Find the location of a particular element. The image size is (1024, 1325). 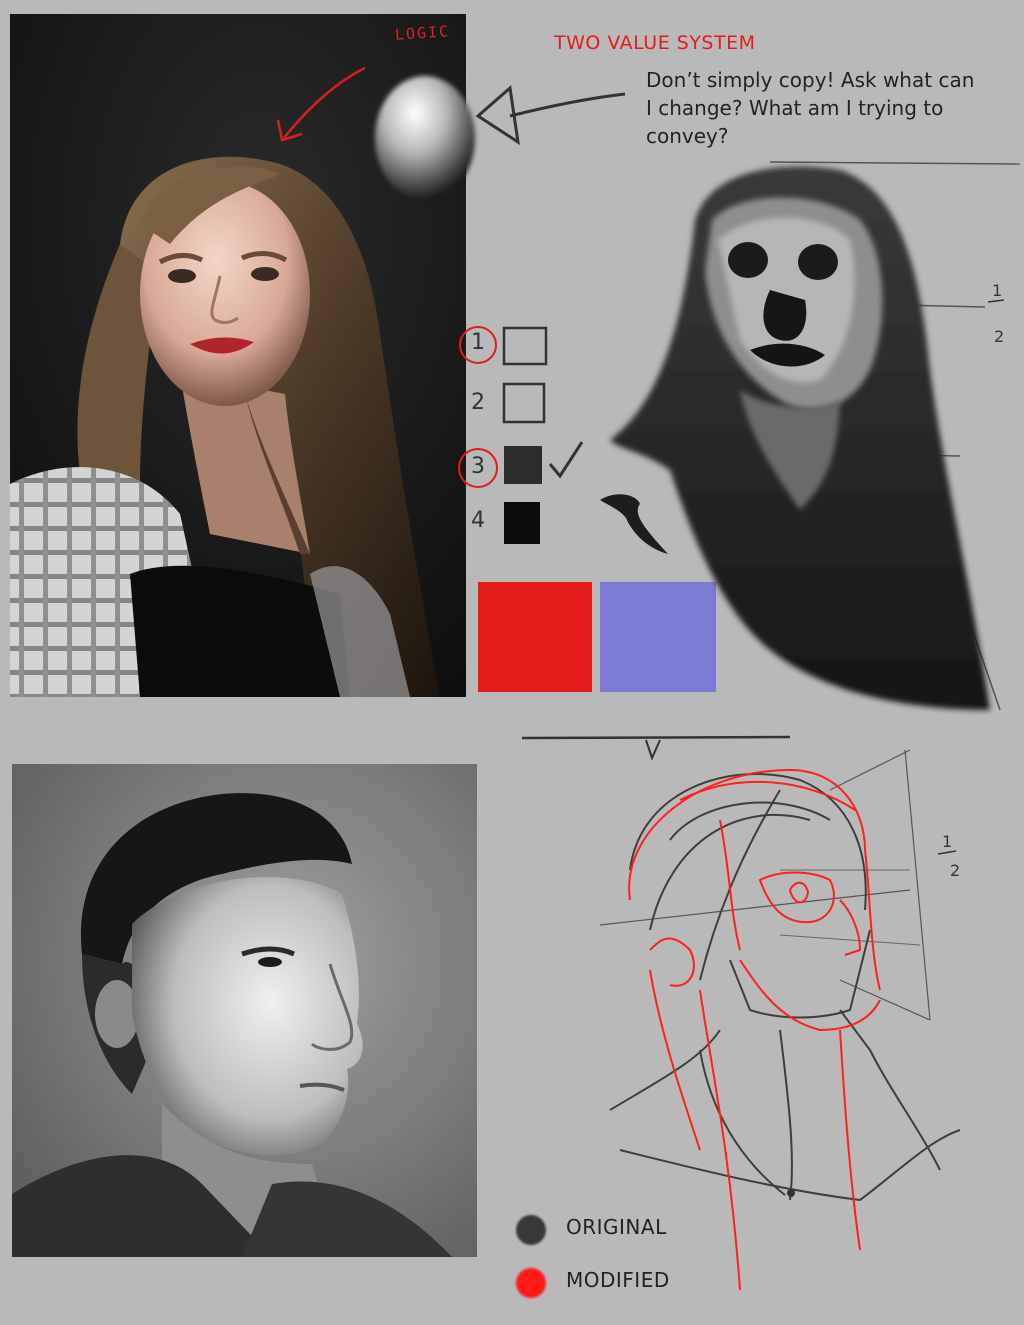

legend-modified-swatch is located at coordinates (531, 1283).